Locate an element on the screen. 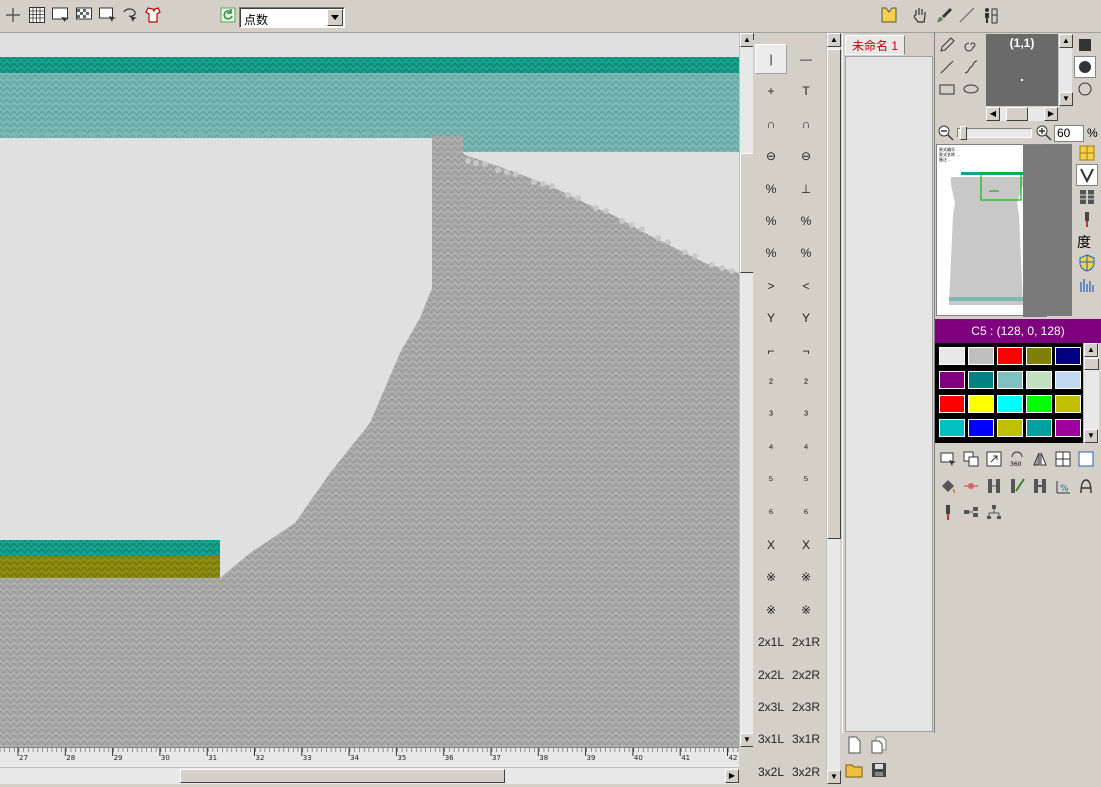 The height and width of the screenshot is (787, 1101). stitch-symbol-1-0: + is located at coordinates (771, 91).